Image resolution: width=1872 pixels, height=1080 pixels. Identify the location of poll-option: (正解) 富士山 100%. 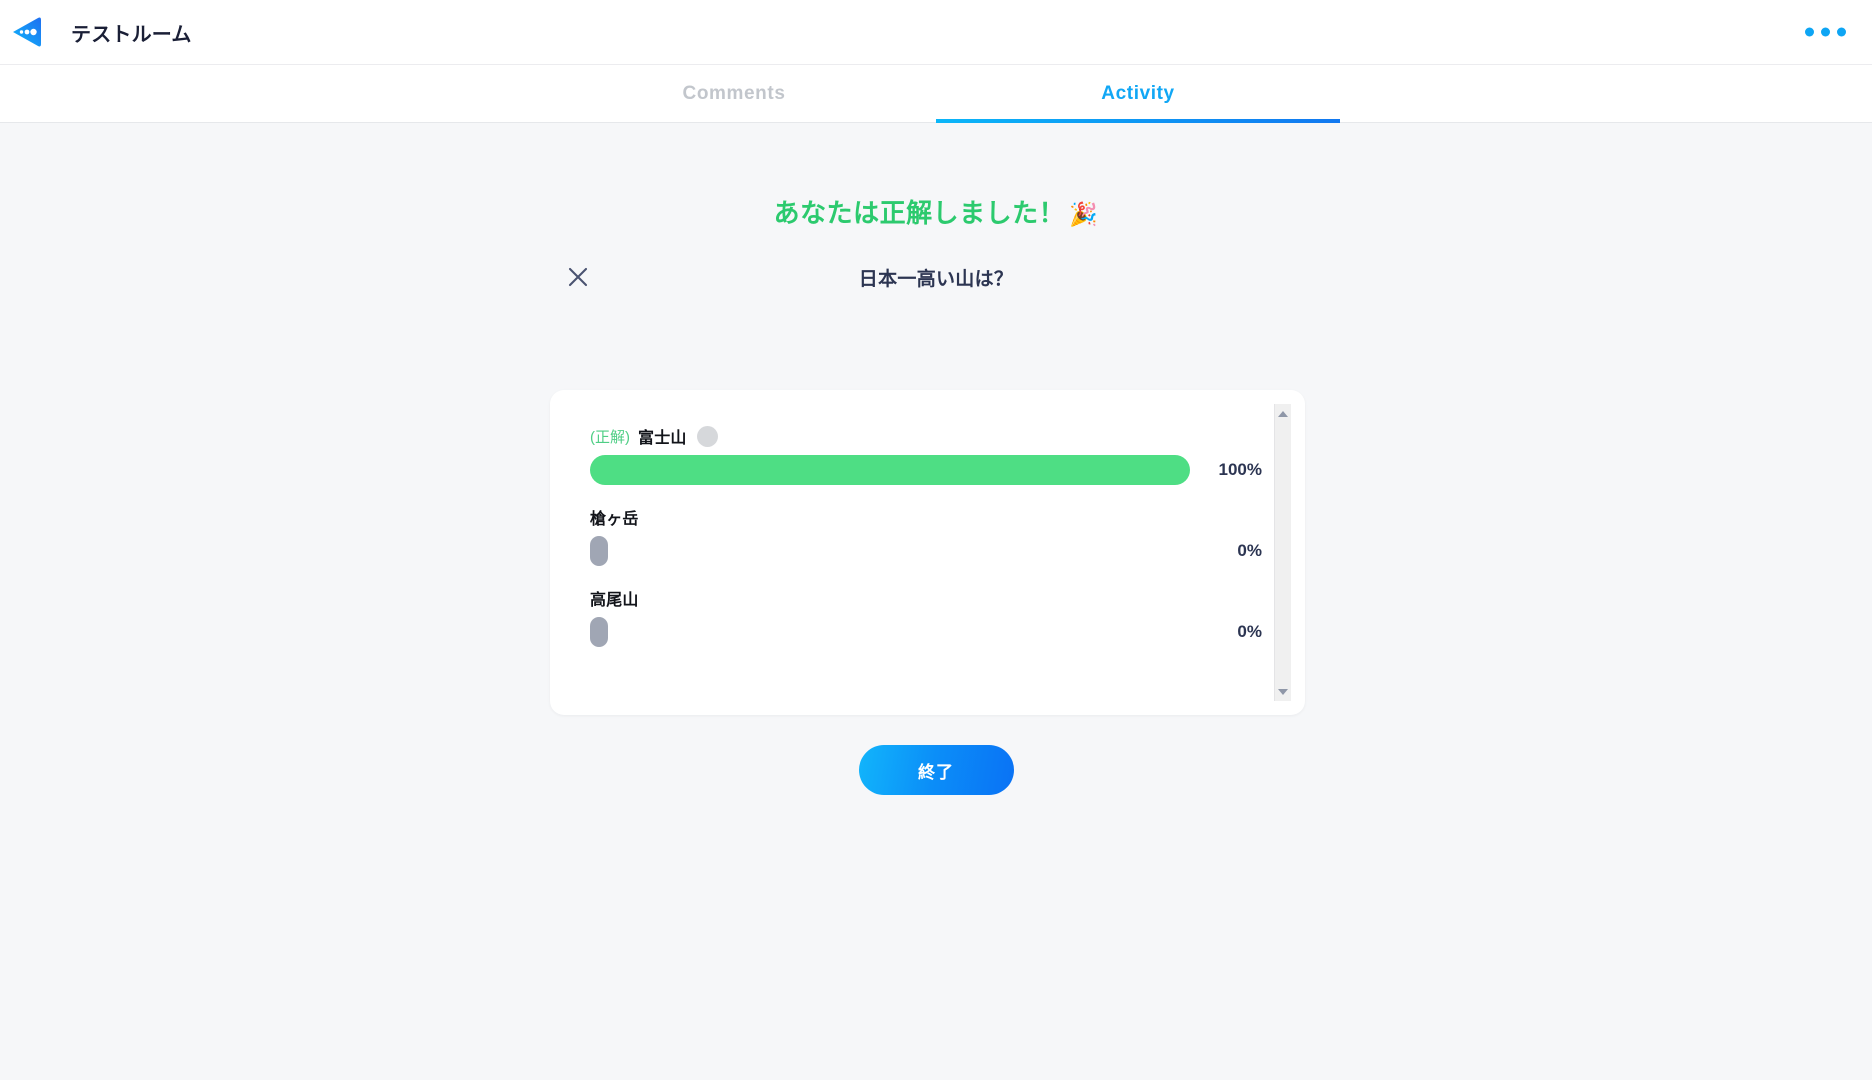
(926, 455).